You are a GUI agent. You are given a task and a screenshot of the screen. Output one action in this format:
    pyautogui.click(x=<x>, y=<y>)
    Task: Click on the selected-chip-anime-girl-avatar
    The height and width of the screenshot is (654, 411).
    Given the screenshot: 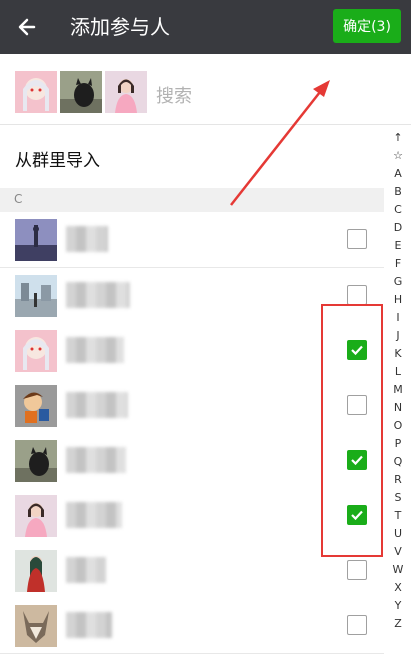 What is the action you would take?
    pyautogui.click(x=36, y=92)
    